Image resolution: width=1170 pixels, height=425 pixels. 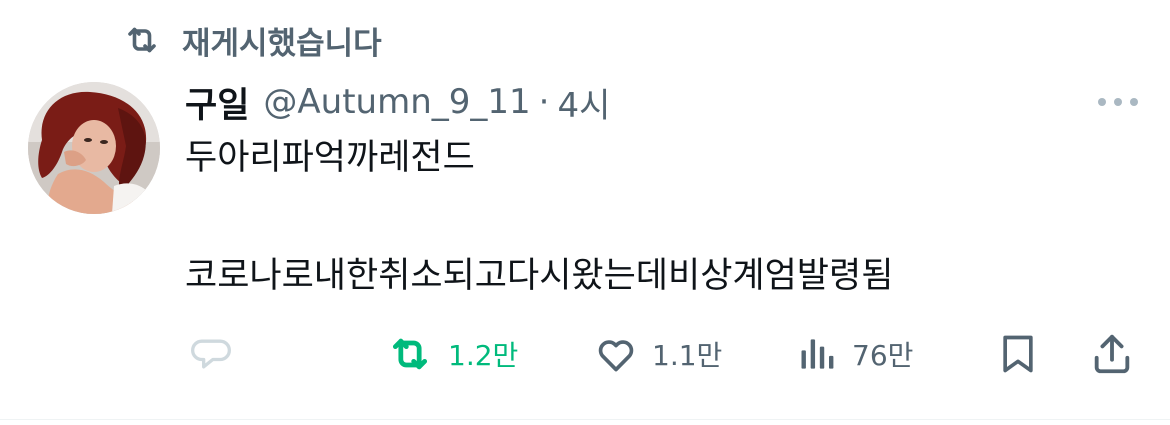 What do you see at coordinates (539, 276) in the screenshot?
I see `tweet-text-line-2: 코로나로내한취소되고다시왔는데비상계엄발령됨` at bounding box center [539, 276].